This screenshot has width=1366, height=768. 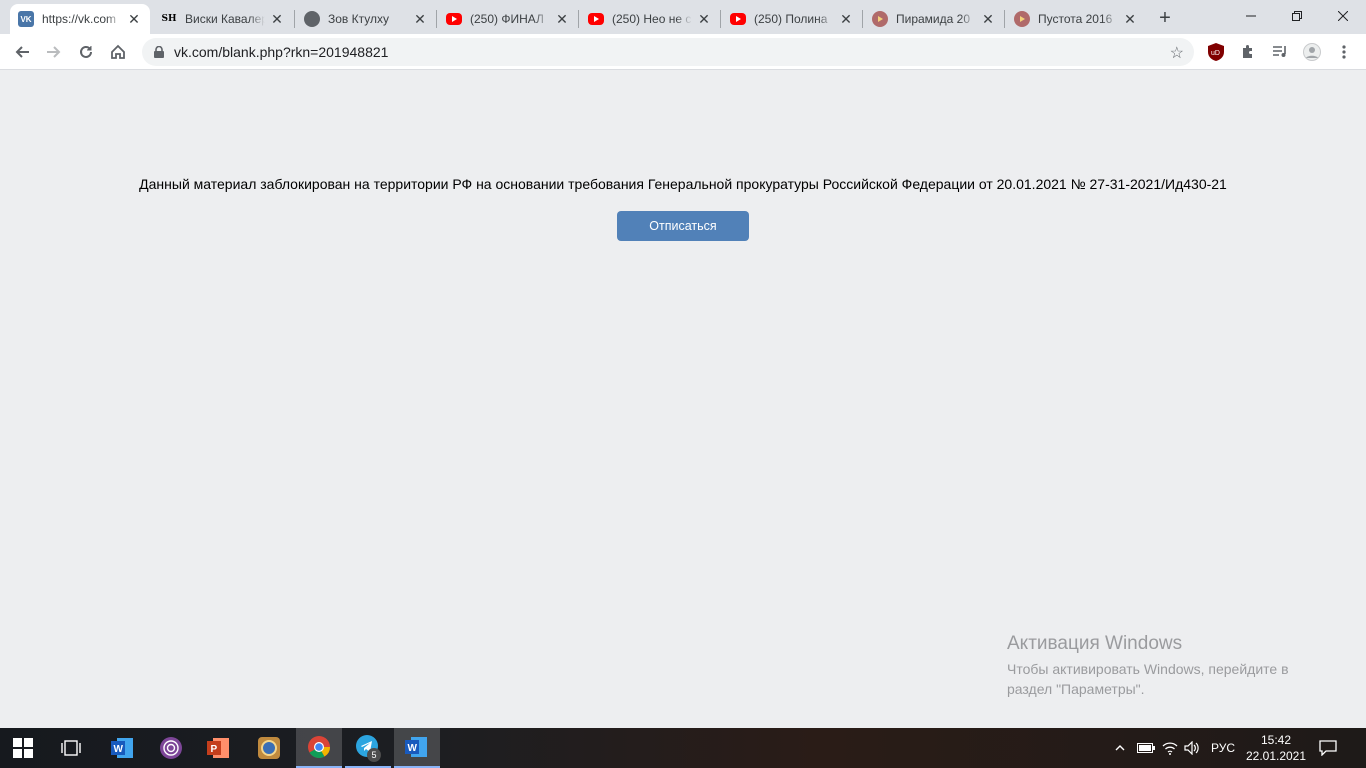 I want to click on clock-date: 22.01.2021, so click(x=1276, y=756).